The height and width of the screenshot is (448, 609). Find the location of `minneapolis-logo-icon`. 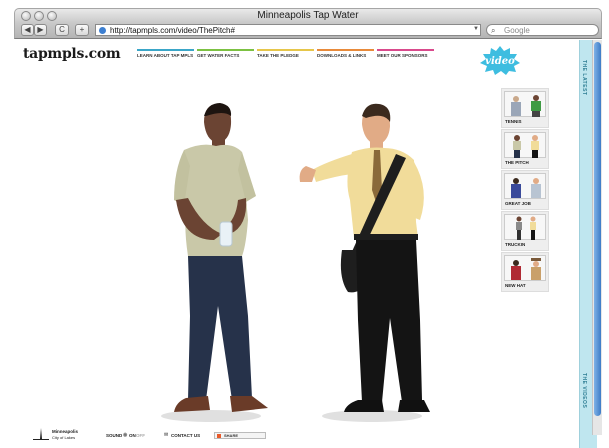

minneapolis-logo-icon is located at coordinates (41, 434).